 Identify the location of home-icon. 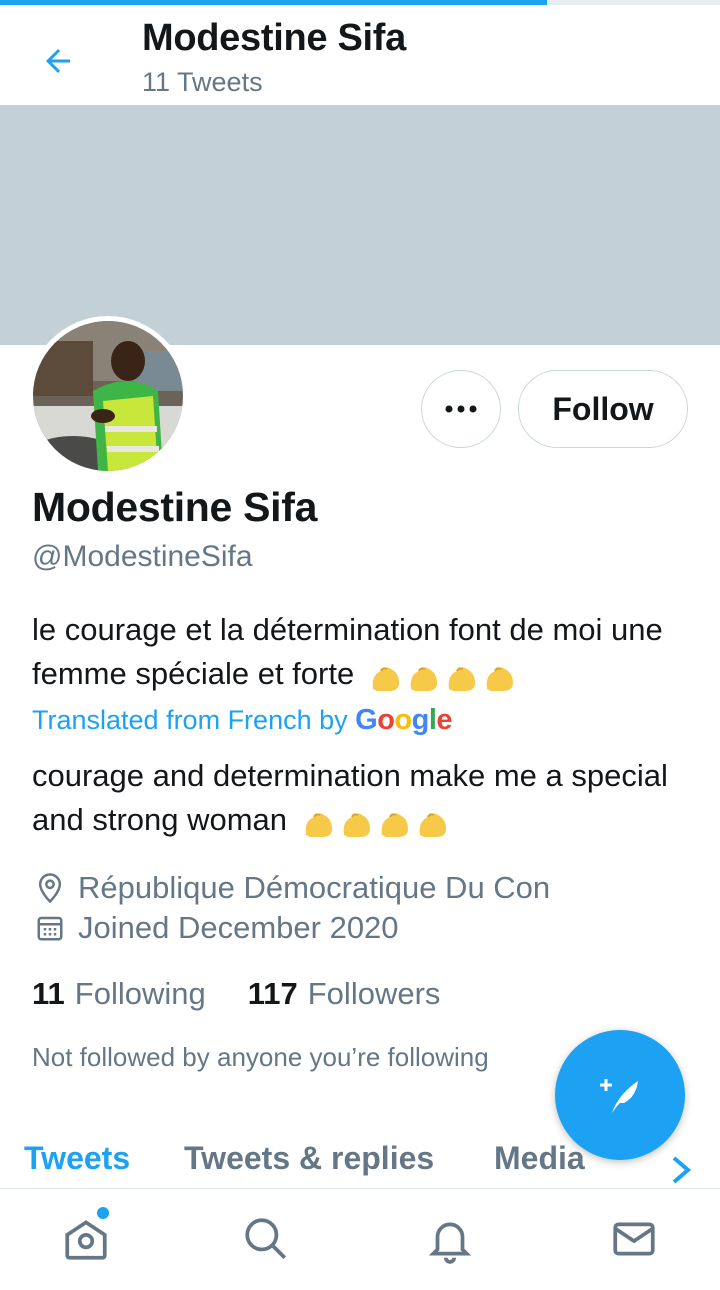
(86, 1240).